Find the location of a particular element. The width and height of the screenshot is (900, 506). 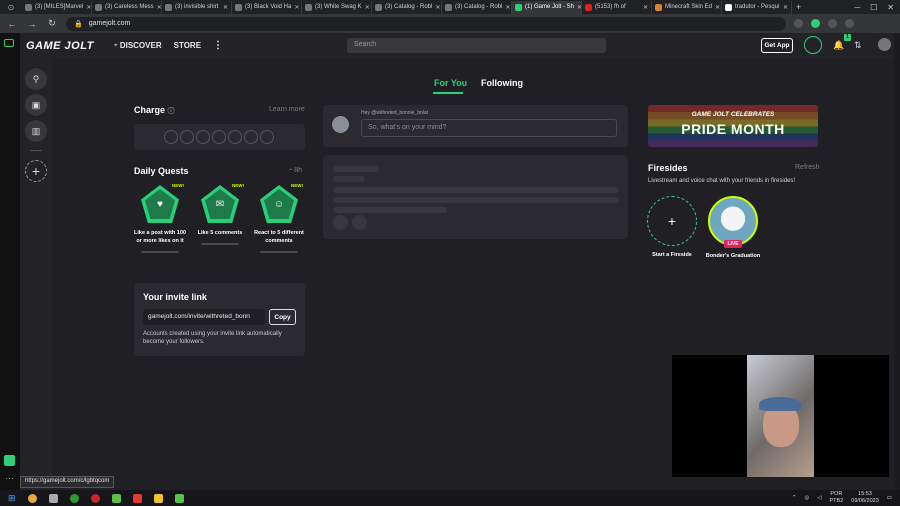

clock: 15:53 09/06/2023 is located at coordinates (865, 498).